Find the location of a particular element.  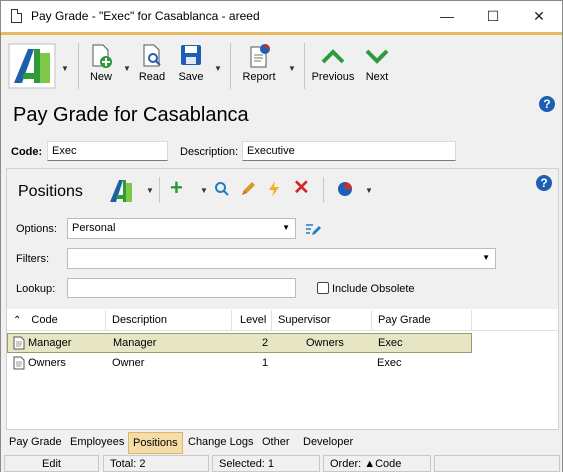

status-order: Order: ▲Code is located at coordinates (377, 463).